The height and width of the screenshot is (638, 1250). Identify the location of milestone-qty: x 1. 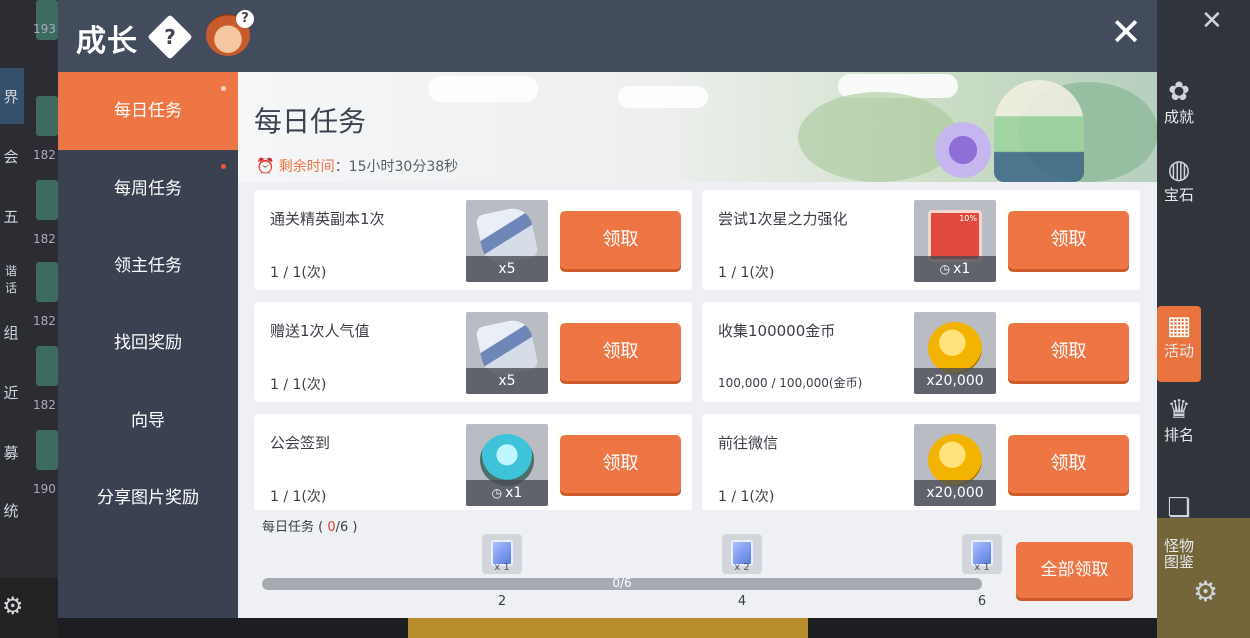
(982, 567).